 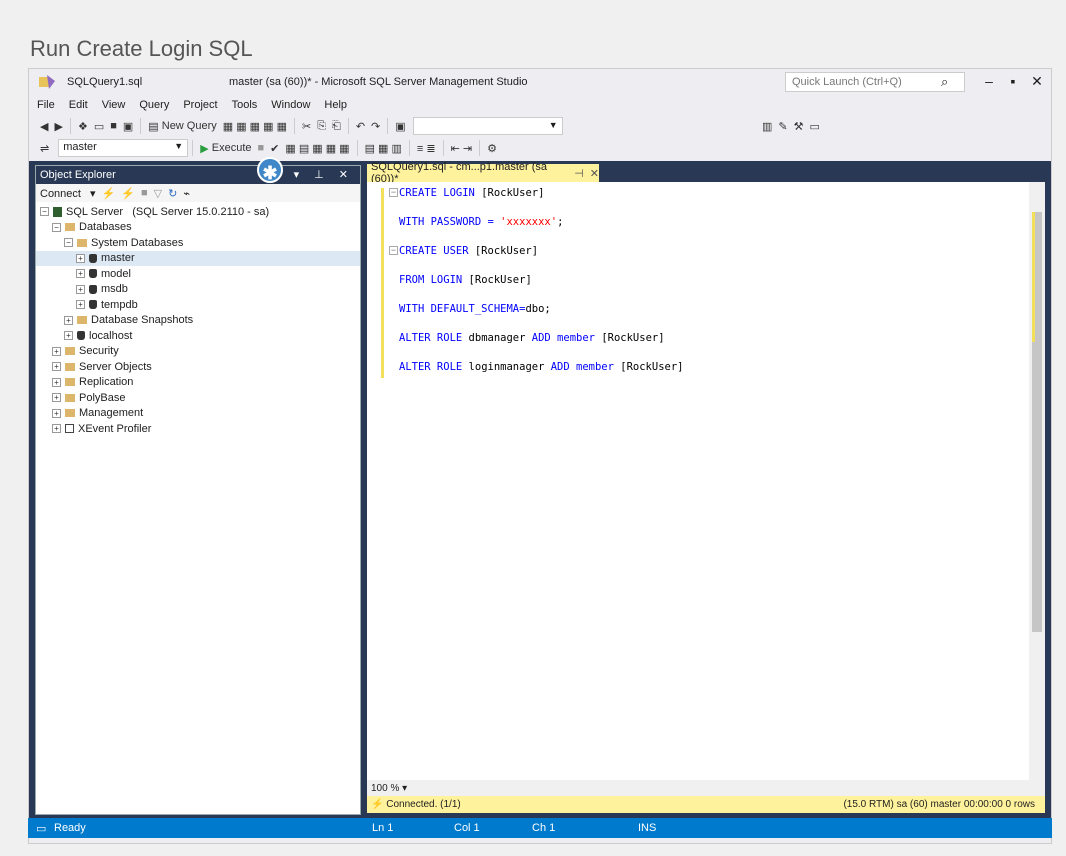 I want to click on menu-file: File, so click(x=46, y=105).